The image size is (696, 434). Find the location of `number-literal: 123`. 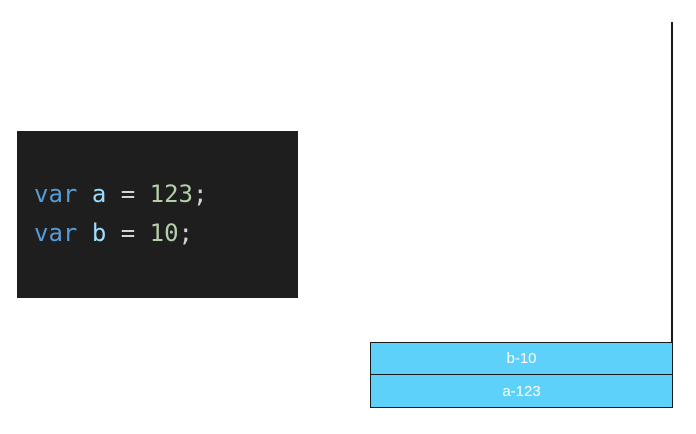

number-literal: 123 is located at coordinates (171, 194).